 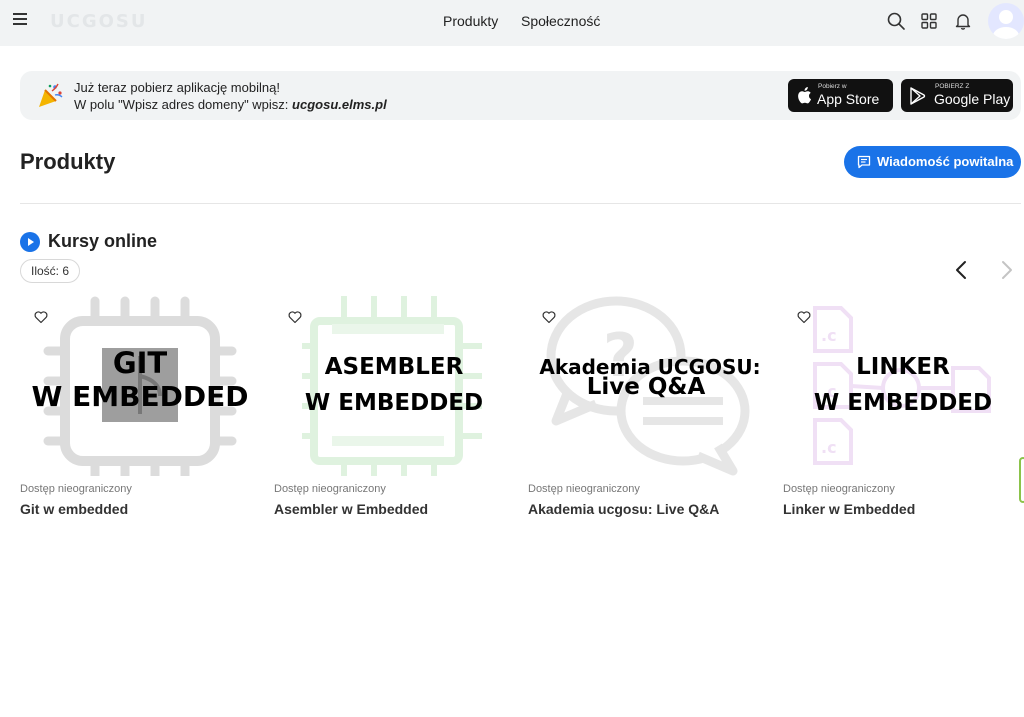 I want to click on apple-icon, so click(x=804, y=95).